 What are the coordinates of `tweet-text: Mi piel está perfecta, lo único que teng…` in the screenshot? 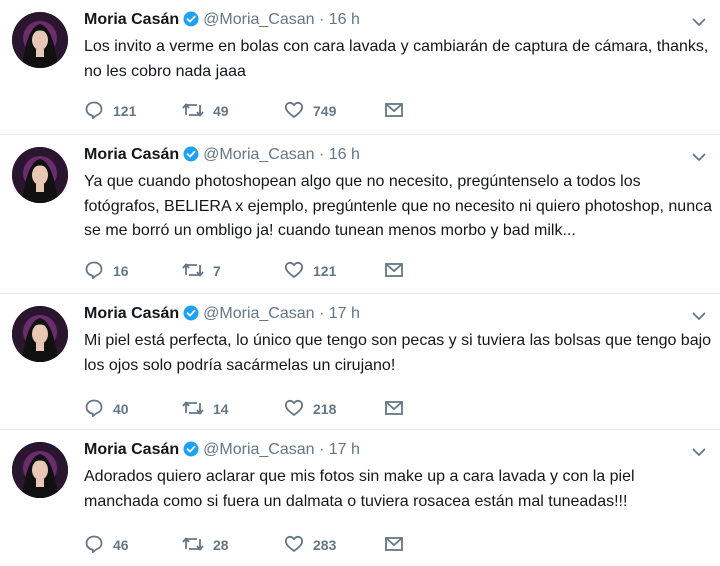 It's located at (398, 353).